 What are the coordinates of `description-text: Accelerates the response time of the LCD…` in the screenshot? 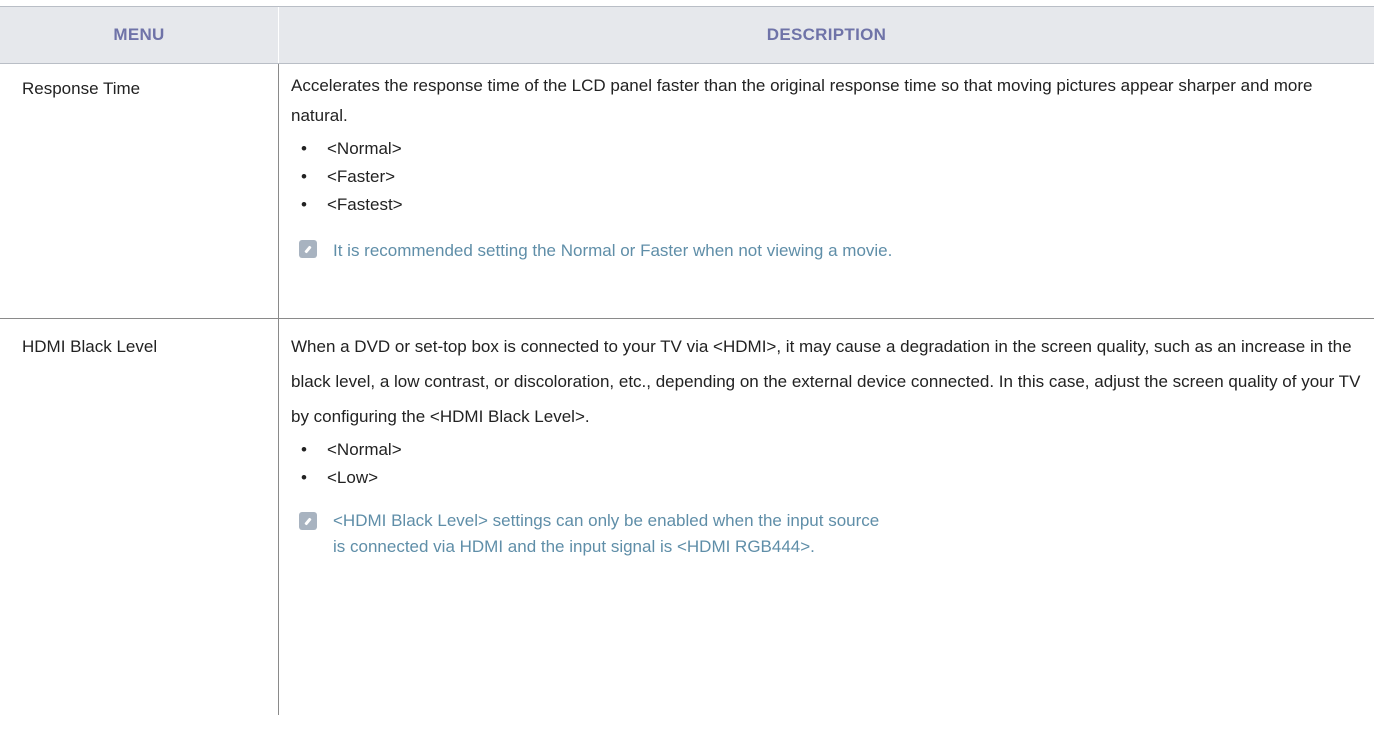 It's located at (802, 100).